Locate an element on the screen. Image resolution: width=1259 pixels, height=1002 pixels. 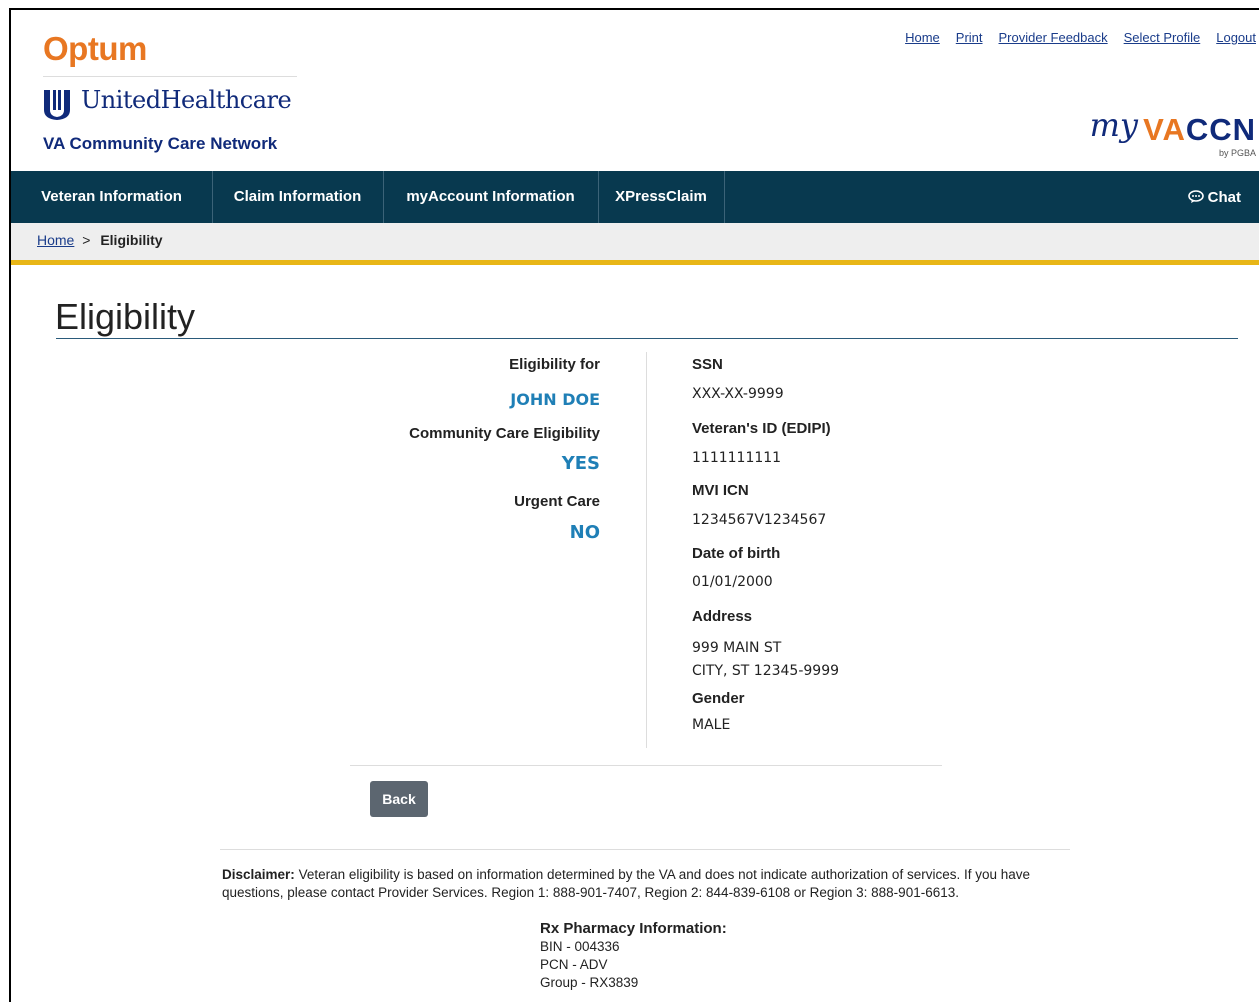
network-name: VA Community Care Network is located at coordinates (160, 143).